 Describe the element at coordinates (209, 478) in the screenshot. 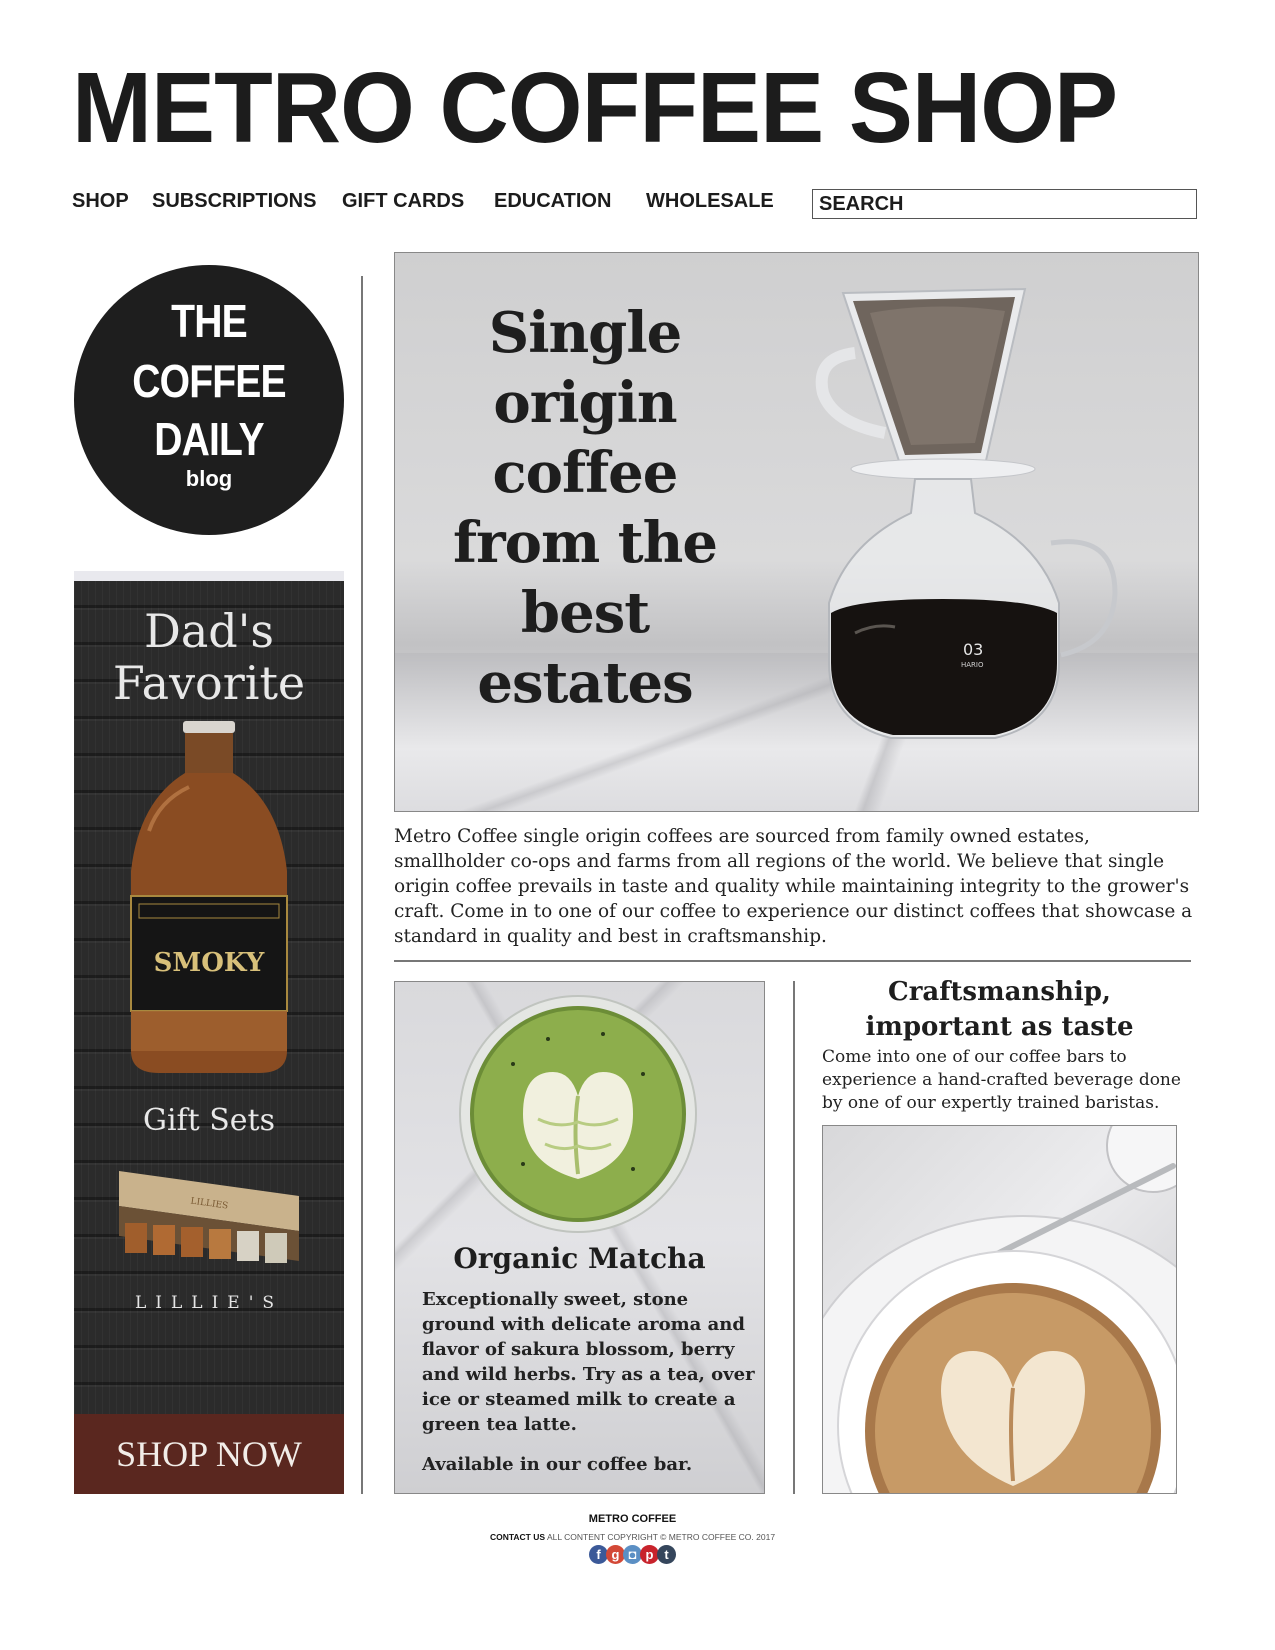

I see `blog-badge-sub: blog` at that location.